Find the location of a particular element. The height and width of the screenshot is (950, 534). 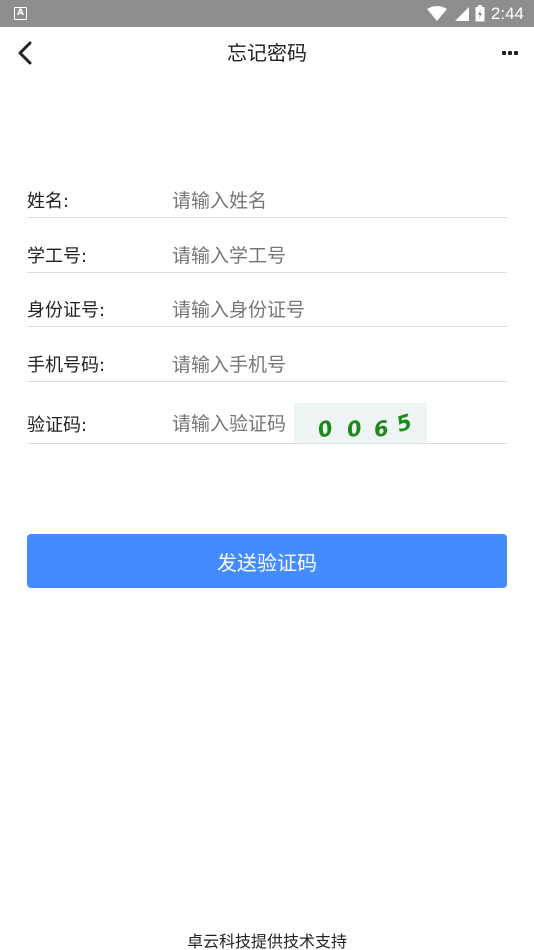

captcha-digit-4: 5 is located at coordinates (404, 423).